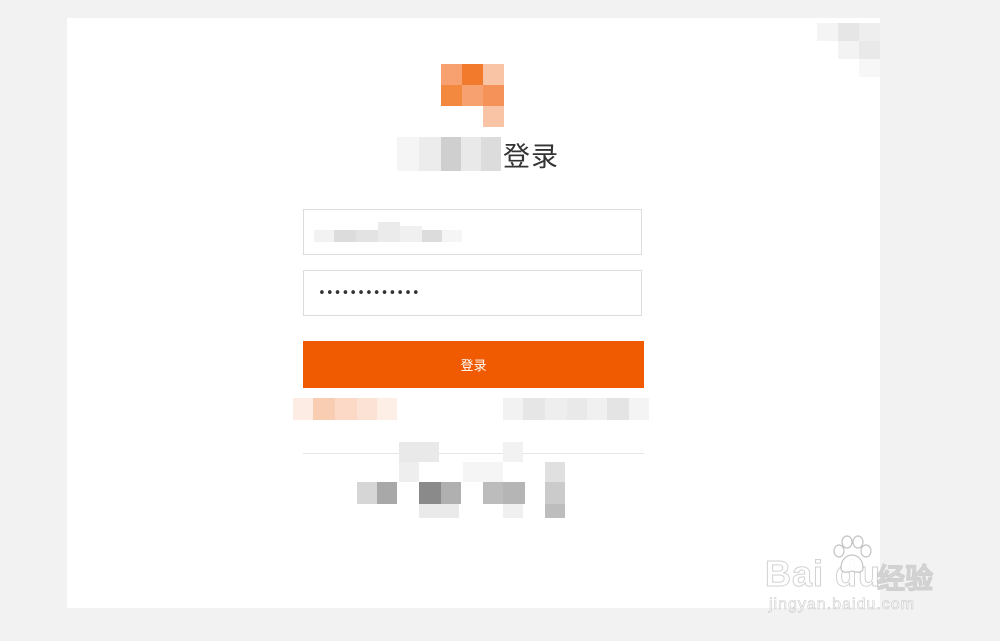  I want to click on watermark-url: jingyan.baidu.com, so click(842, 605).